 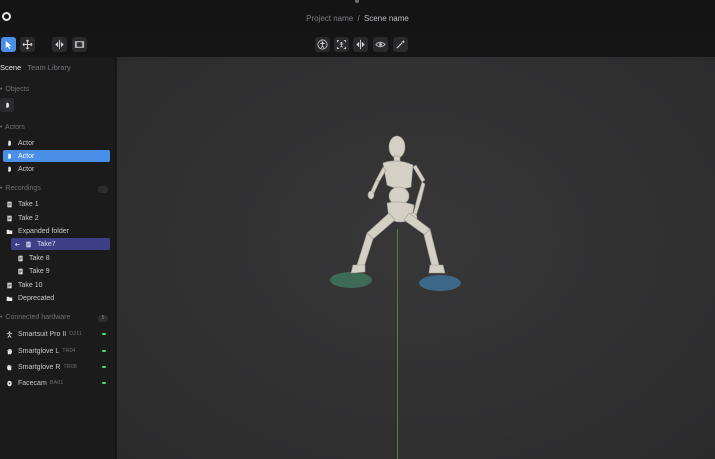 I want to click on film-tool-button, so click(x=79, y=44).